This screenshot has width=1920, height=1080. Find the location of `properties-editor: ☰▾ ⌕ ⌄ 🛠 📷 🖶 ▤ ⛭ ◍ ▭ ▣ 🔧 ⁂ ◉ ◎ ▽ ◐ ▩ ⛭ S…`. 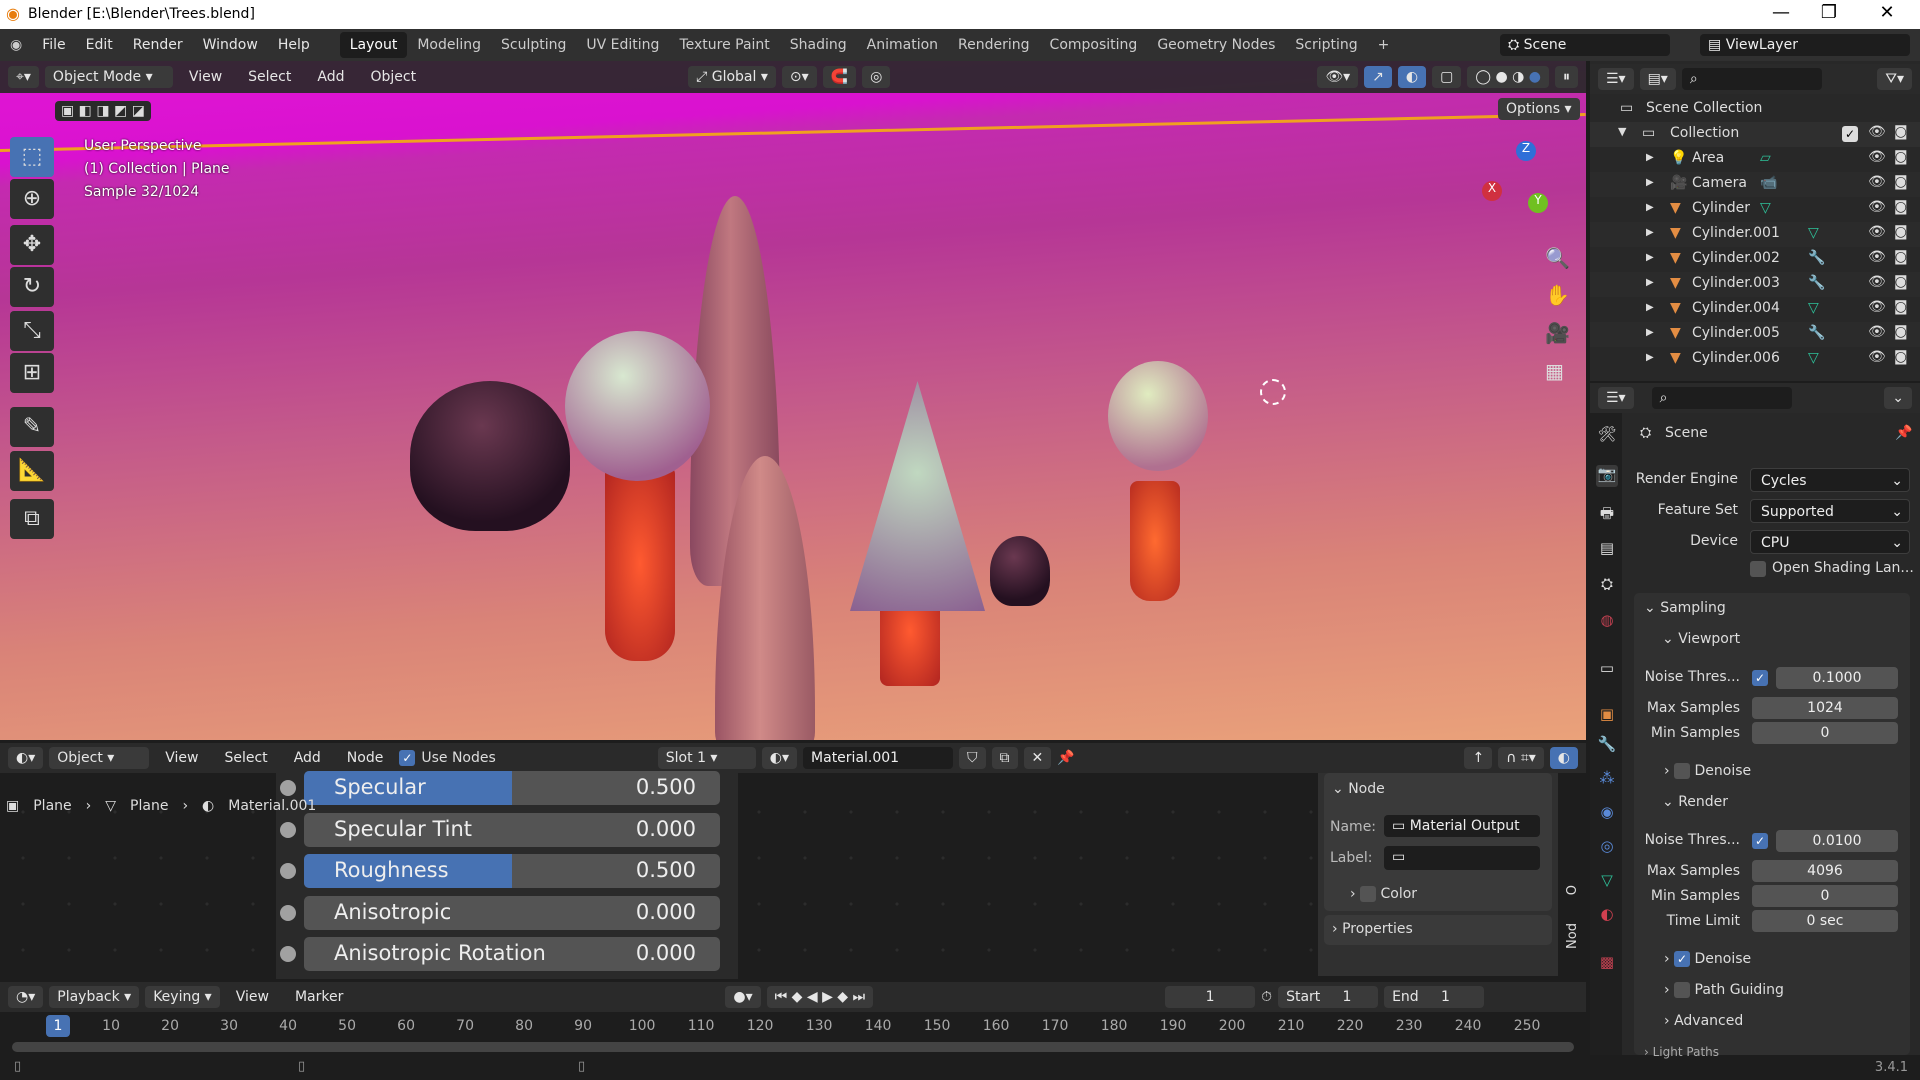

properties-editor: ☰▾ ⌕ ⌄ 🛠 📷 🖶 ▤ ⛭ ◍ ▭ ▣ 🔧 ⁂ ◉ ◎ ▽ ◐ ▩ ⛭ S… is located at coordinates (1755, 721).